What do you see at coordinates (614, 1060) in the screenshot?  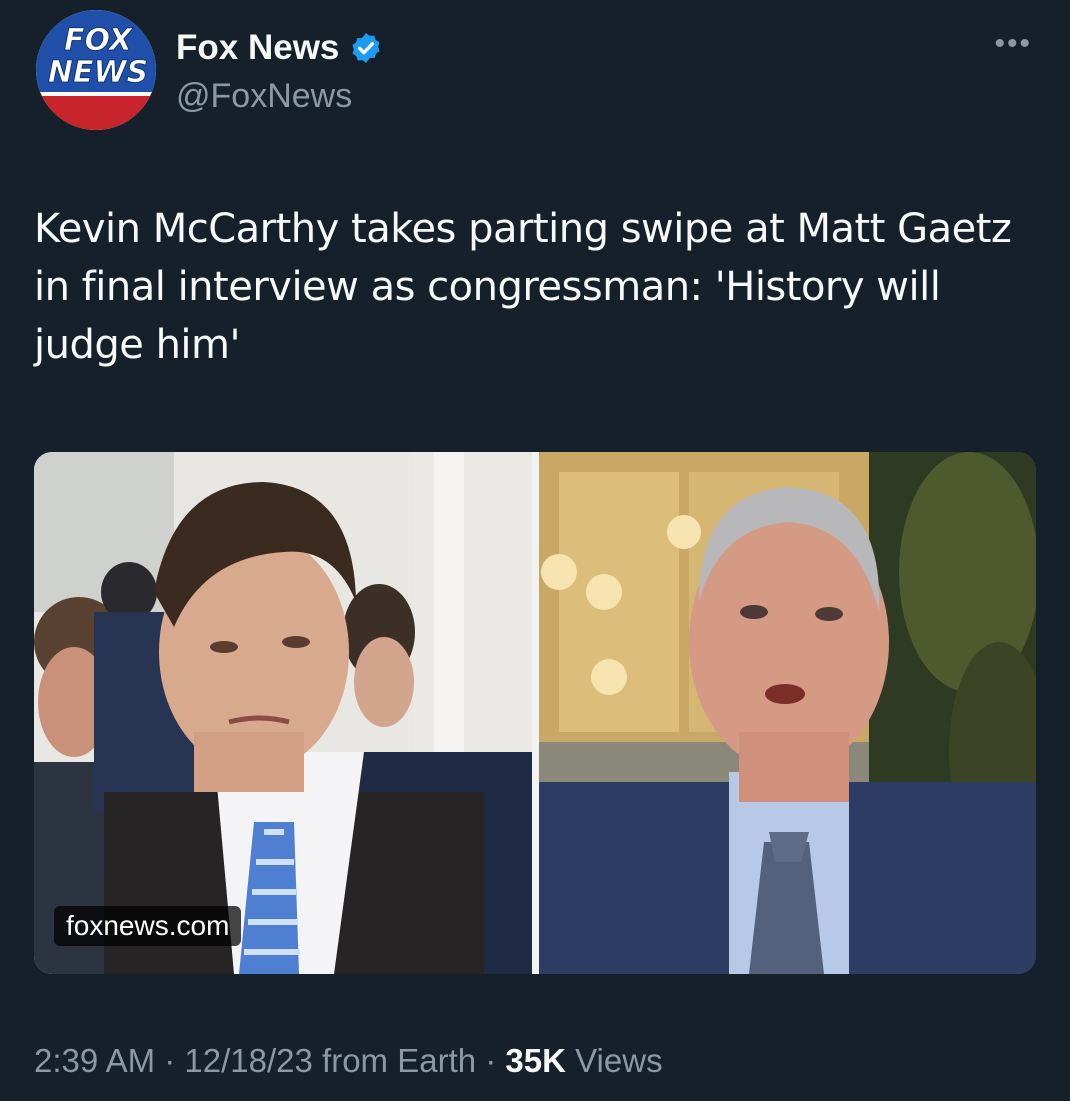 I see `views-label: Views` at bounding box center [614, 1060].